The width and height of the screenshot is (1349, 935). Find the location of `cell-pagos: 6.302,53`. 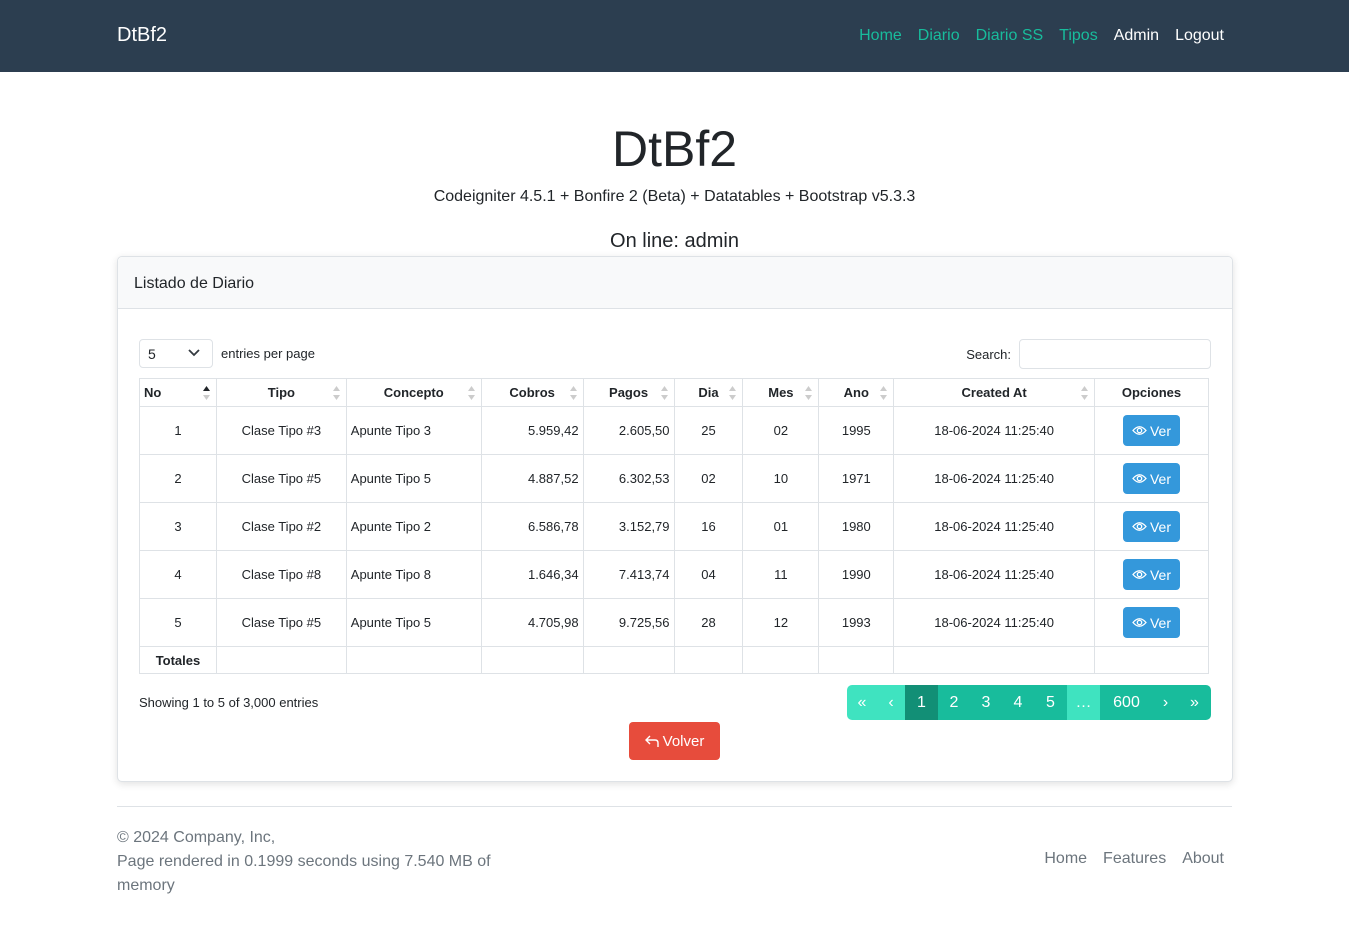

cell-pagos: 6.302,53 is located at coordinates (628, 478).